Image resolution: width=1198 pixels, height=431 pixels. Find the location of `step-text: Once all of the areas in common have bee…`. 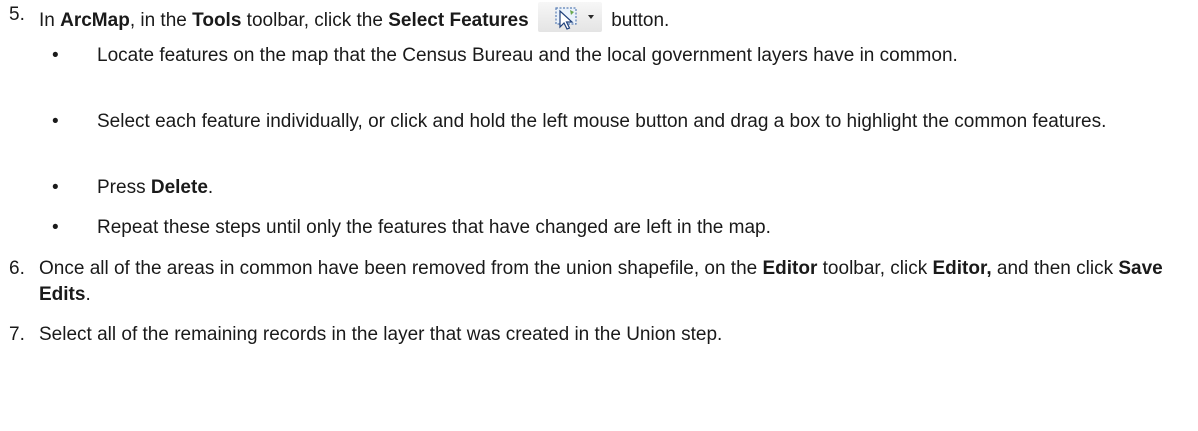

step-text: Once all of the areas in common have bee… is located at coordinates (601, 281).